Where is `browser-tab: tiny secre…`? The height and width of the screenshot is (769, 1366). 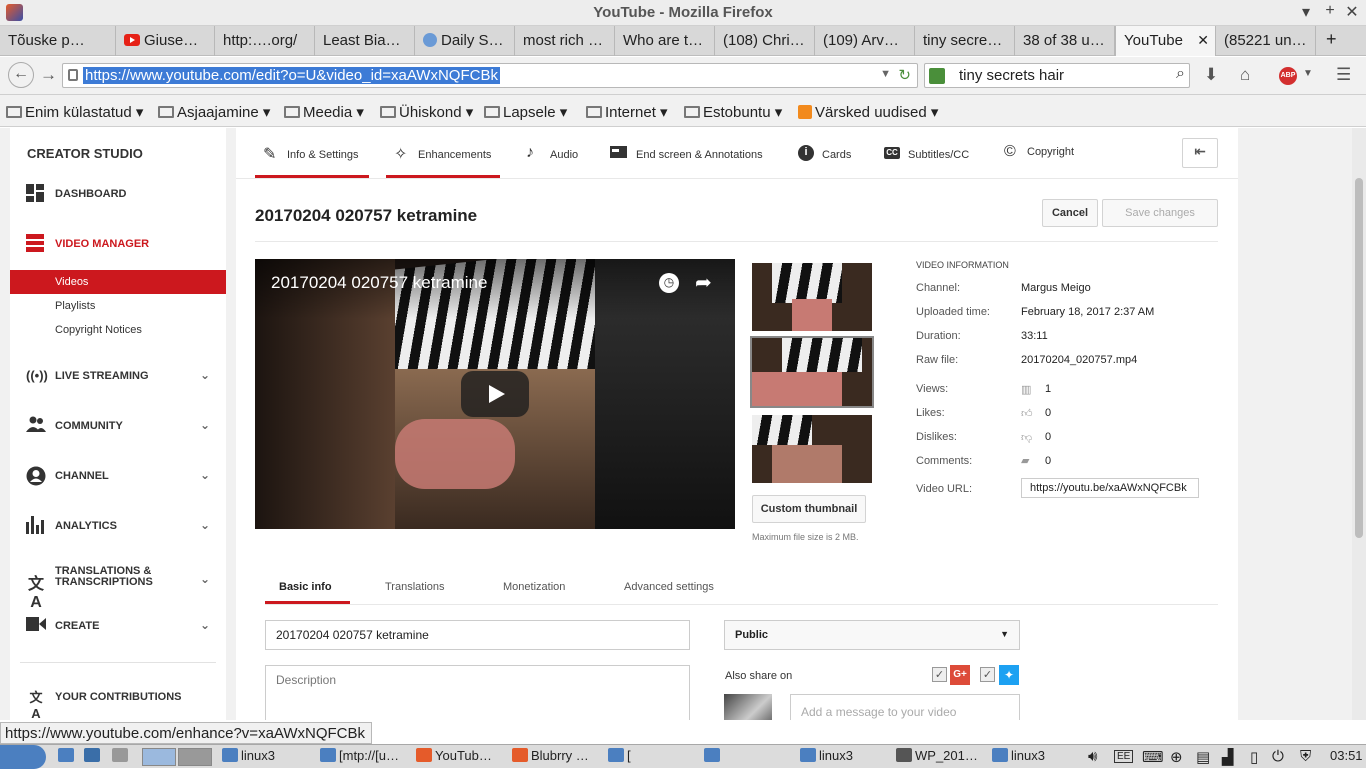 browser-tab: tiny secre… is located at coordinates (965, 41).